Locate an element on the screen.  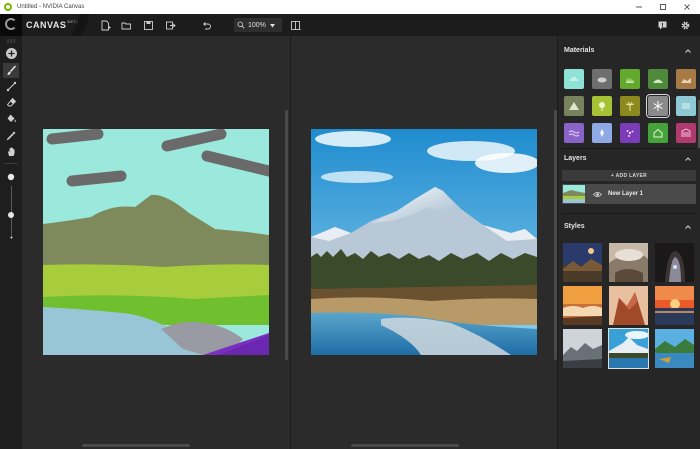
eyedropper-icon is located at coordinates (10, 136).